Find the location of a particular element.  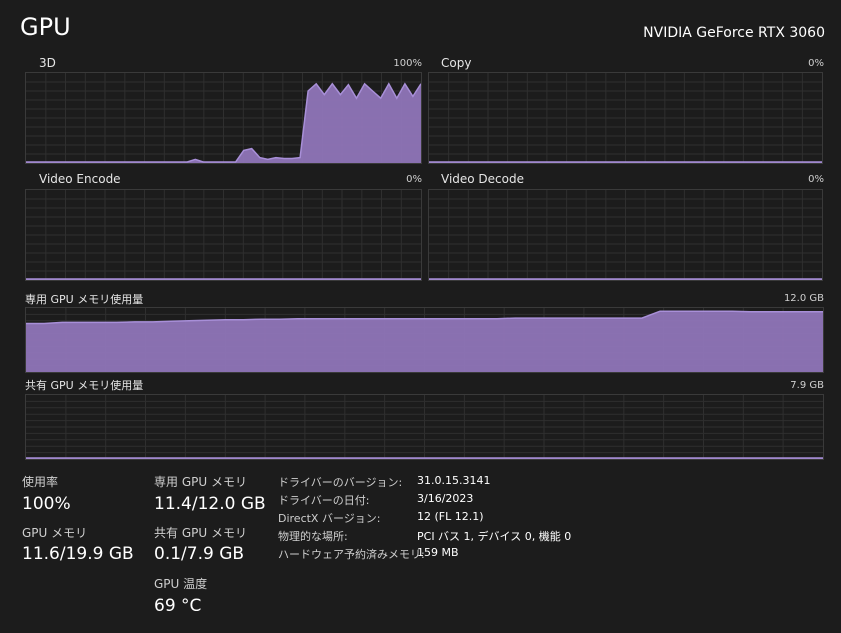

stat-temperature-label: GPU 温度 is located at coordinates (181, 584).